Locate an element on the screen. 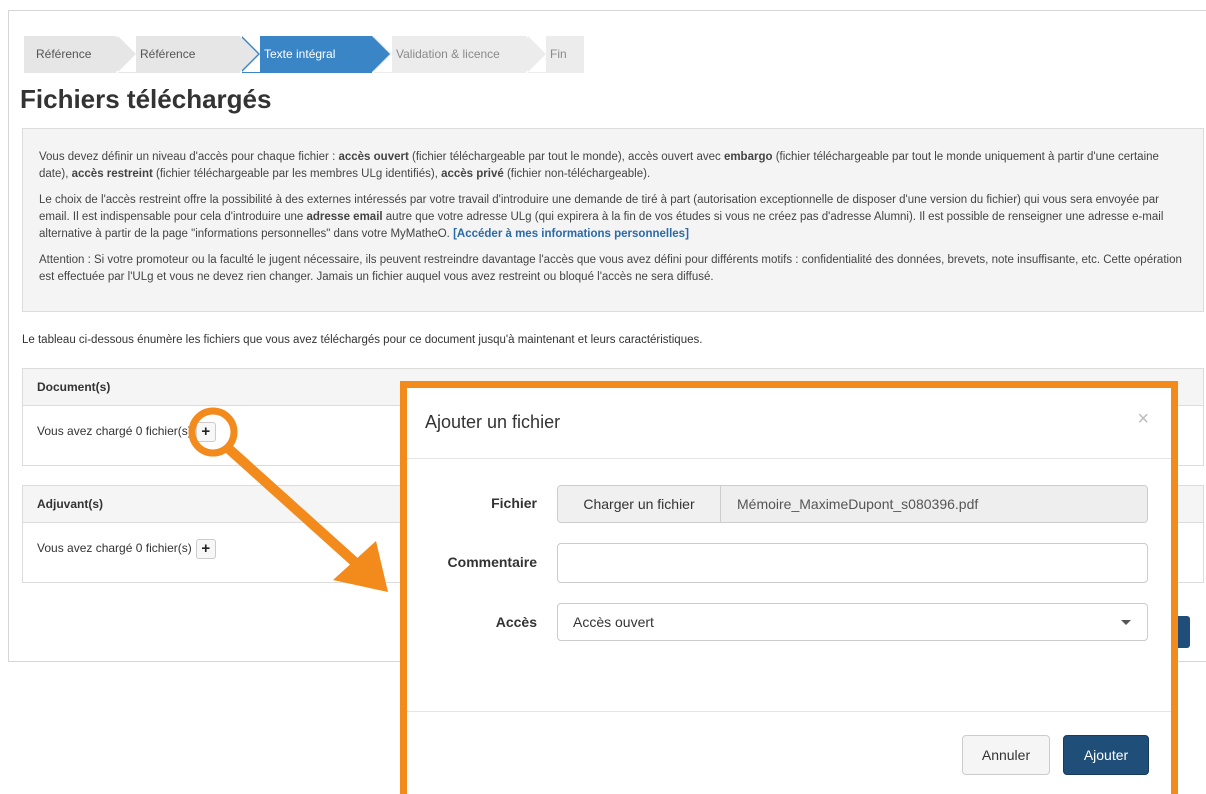 The height and width of the screenshot is (794, 1206). access-select: Accès ouvert is located at coordinates (852, 622).